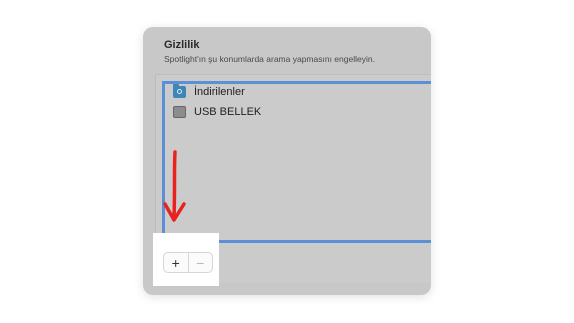  Describe the element at coordinates (179, 112) in the screenshot. I see `usb-drive-icon` at that location.